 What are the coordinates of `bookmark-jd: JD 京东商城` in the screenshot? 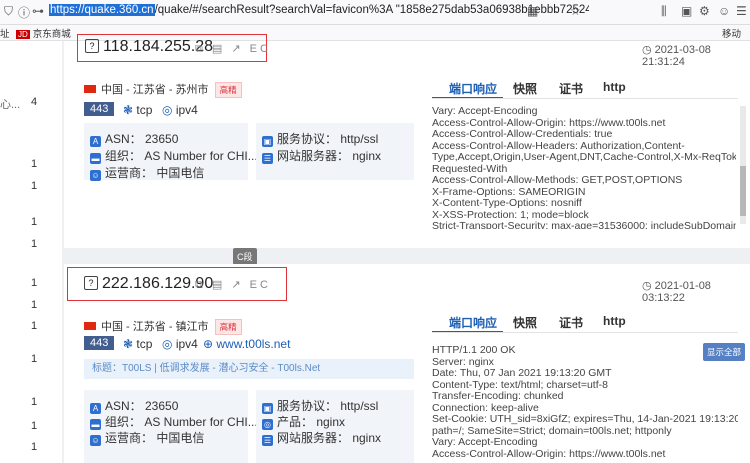 It's located at (43, 33).